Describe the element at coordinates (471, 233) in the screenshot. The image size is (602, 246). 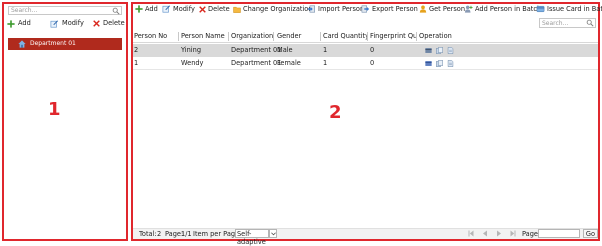
I see `first-page-icon` at that location.